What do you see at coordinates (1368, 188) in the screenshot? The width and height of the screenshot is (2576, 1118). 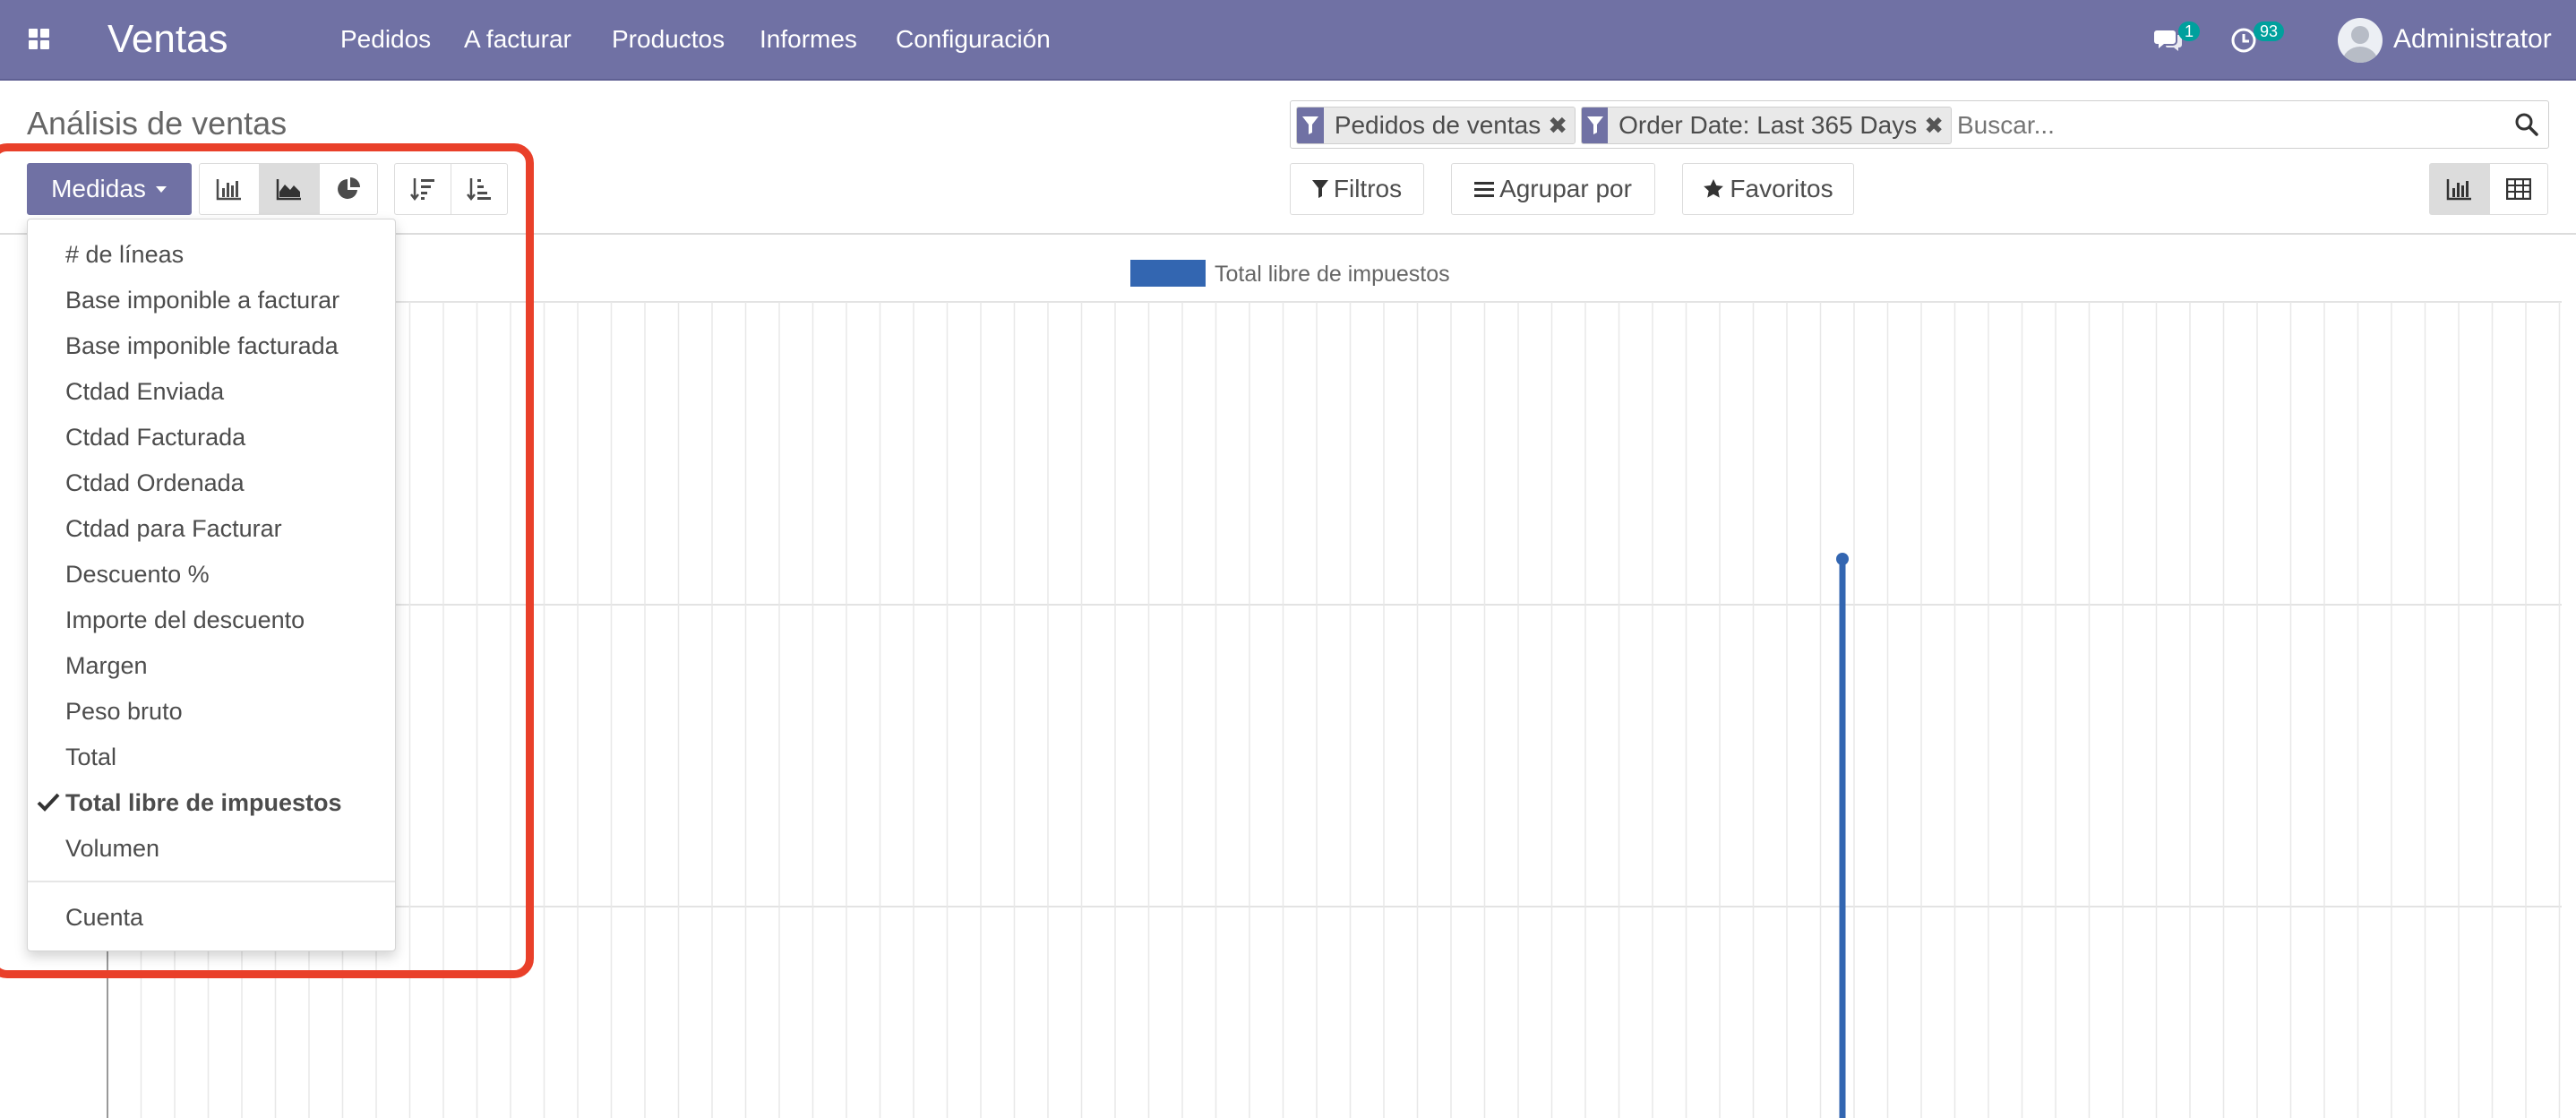 I see `filters-label: Filtros` at bounding box center [1368, 188].